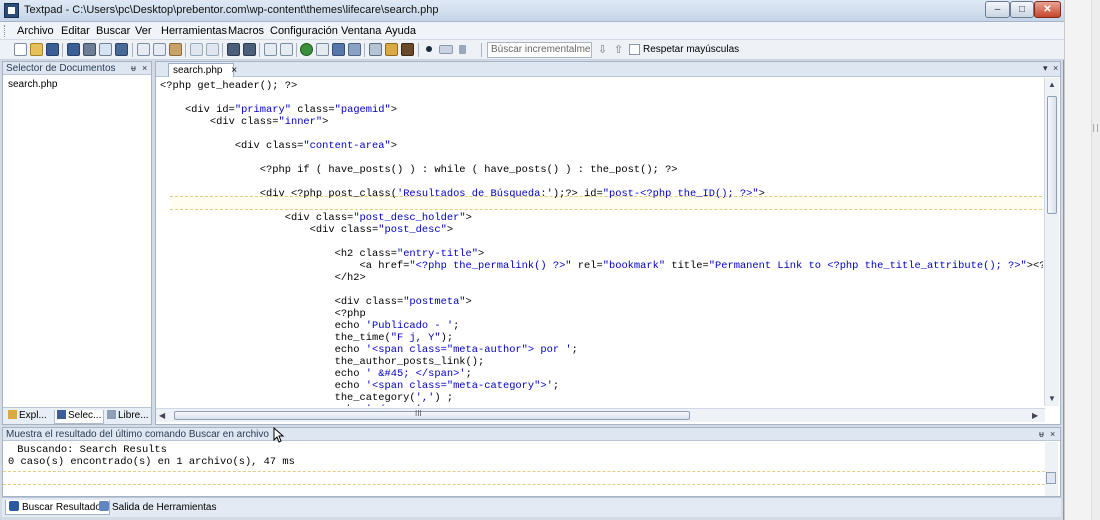 The image size is (1100, 520). What do you see at coordinates (997, 9) in the screenshot?
I see `minimize-button: ‒` at bounding box center [997, 9].